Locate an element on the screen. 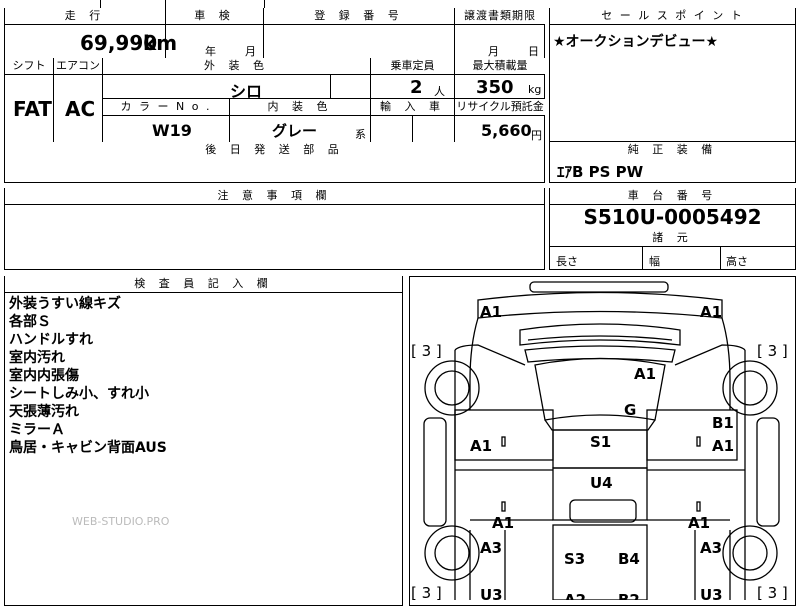  mark-rear-right: U3 is located at coordinates (711, 593).